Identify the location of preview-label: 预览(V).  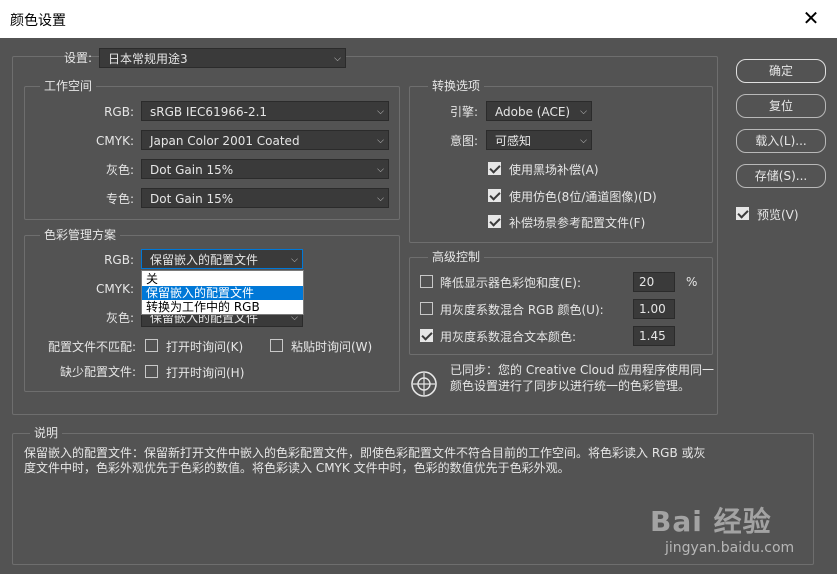
(778, 215).